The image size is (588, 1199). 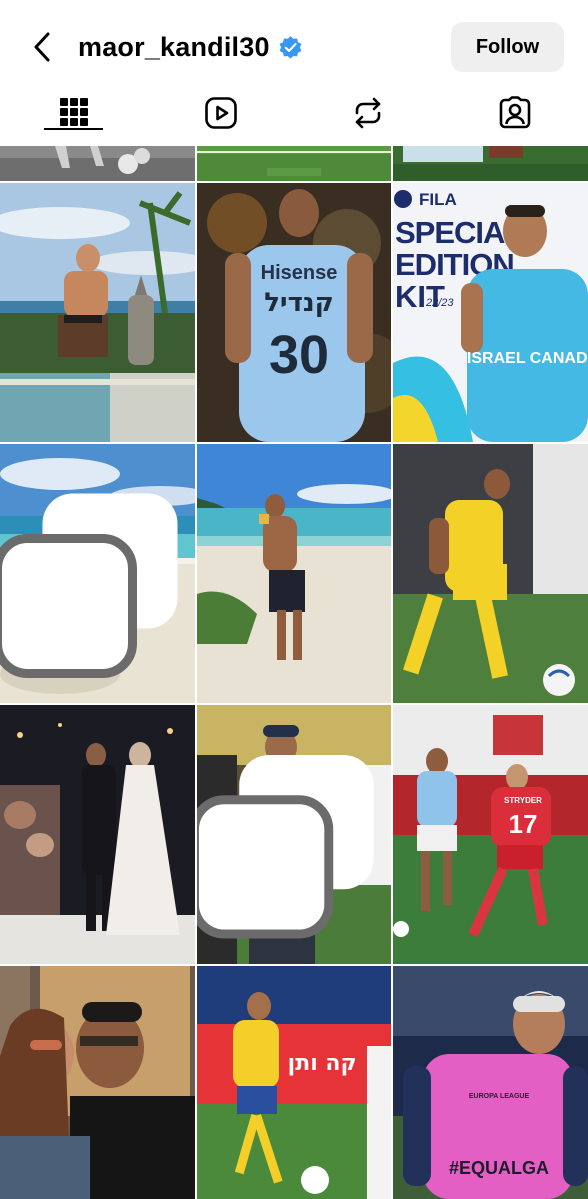 I want to click on competition-badge: EUROPA LEAGUE, so click(x=499, y=1096).